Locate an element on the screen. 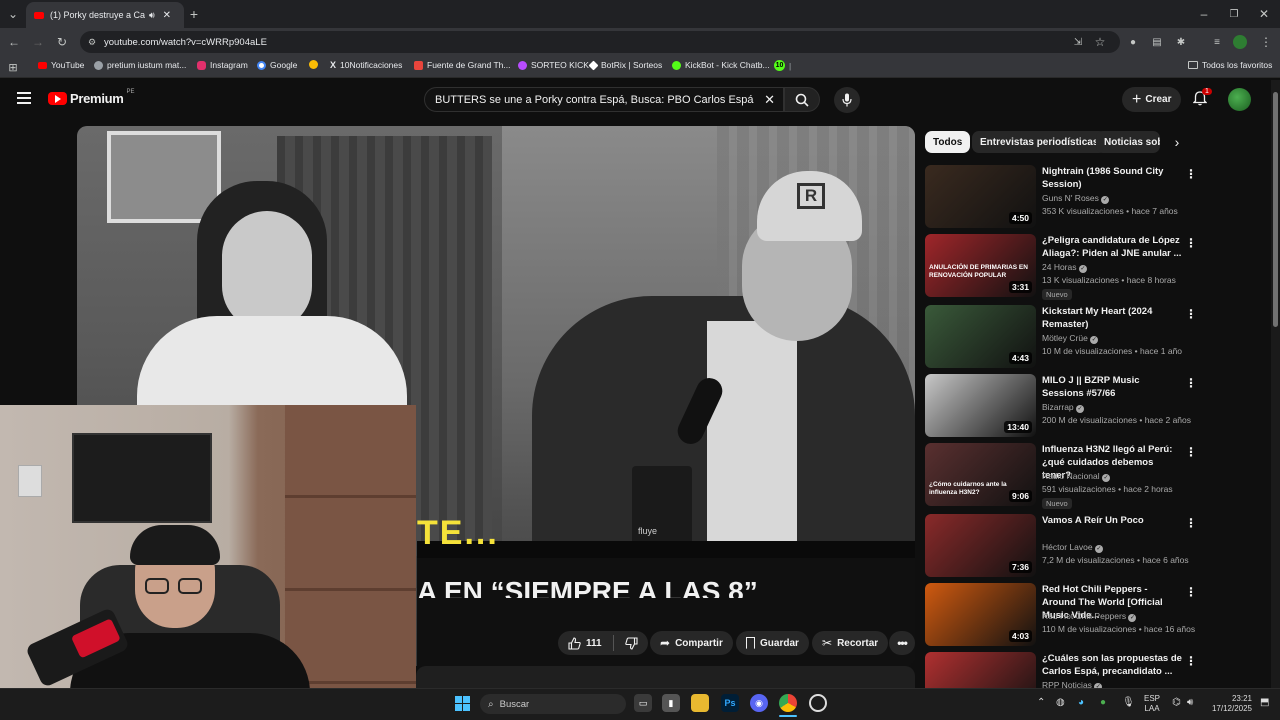 The height and width of the screenshot is (720, 1280). site-info-icon: ⚙ is located at coordinates (92, 42).